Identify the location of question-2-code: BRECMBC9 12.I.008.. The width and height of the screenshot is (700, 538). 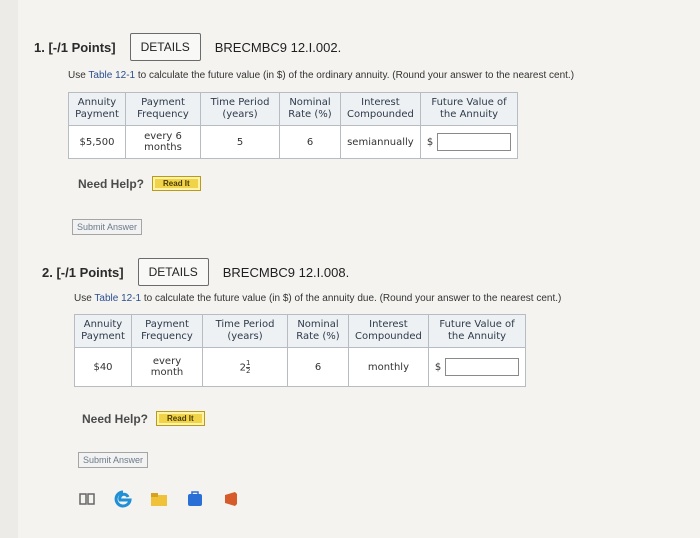
(286, 272).